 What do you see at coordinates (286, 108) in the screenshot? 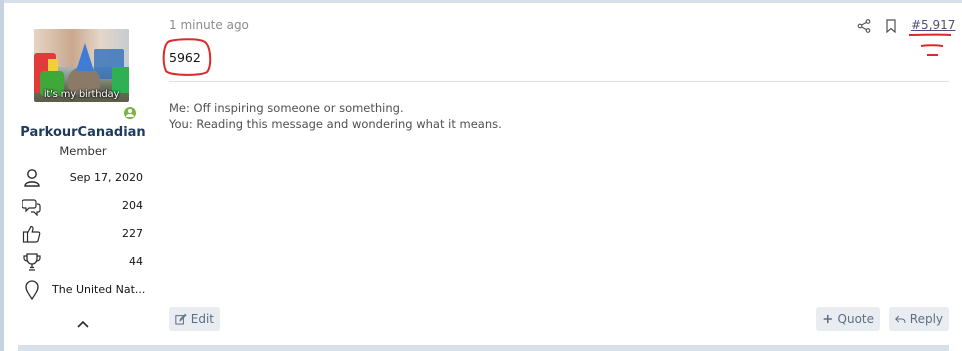
I see `signature-line-1: Me: Off inspiring someone or something.` at bounding box center [286, 108].